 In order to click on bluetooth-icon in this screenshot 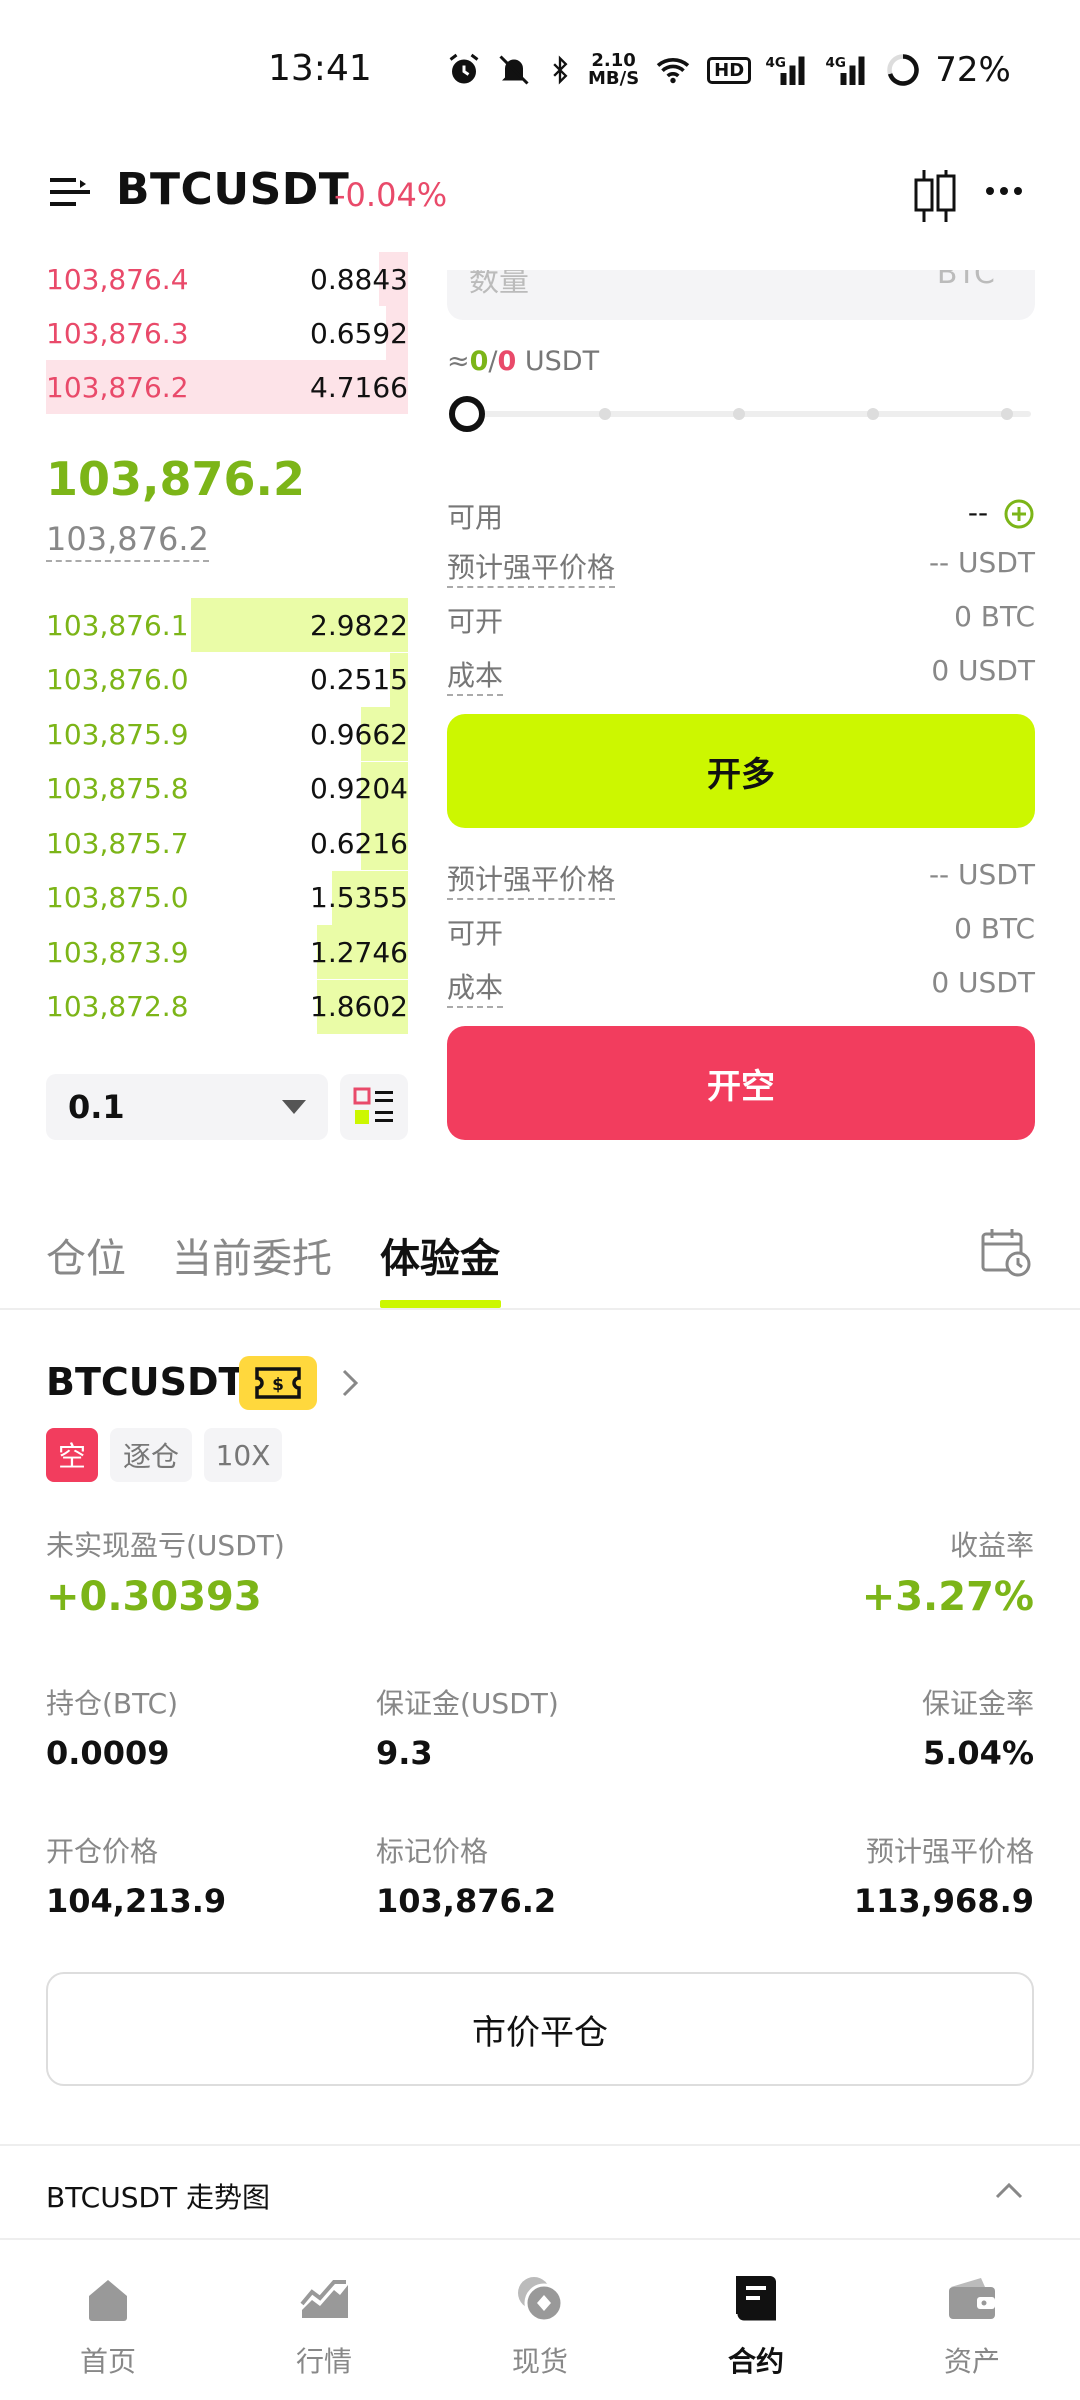, I will do `click(560, 70)`.